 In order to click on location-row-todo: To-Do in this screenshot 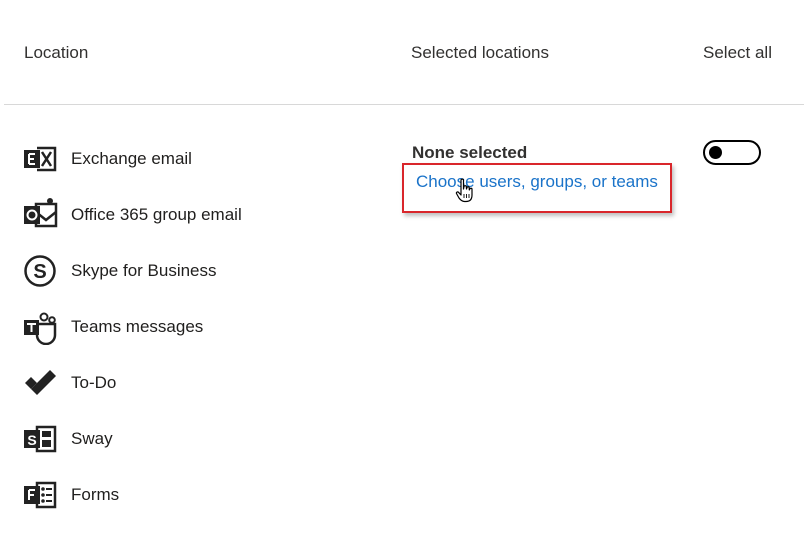, I will do `click(69, 383)`.